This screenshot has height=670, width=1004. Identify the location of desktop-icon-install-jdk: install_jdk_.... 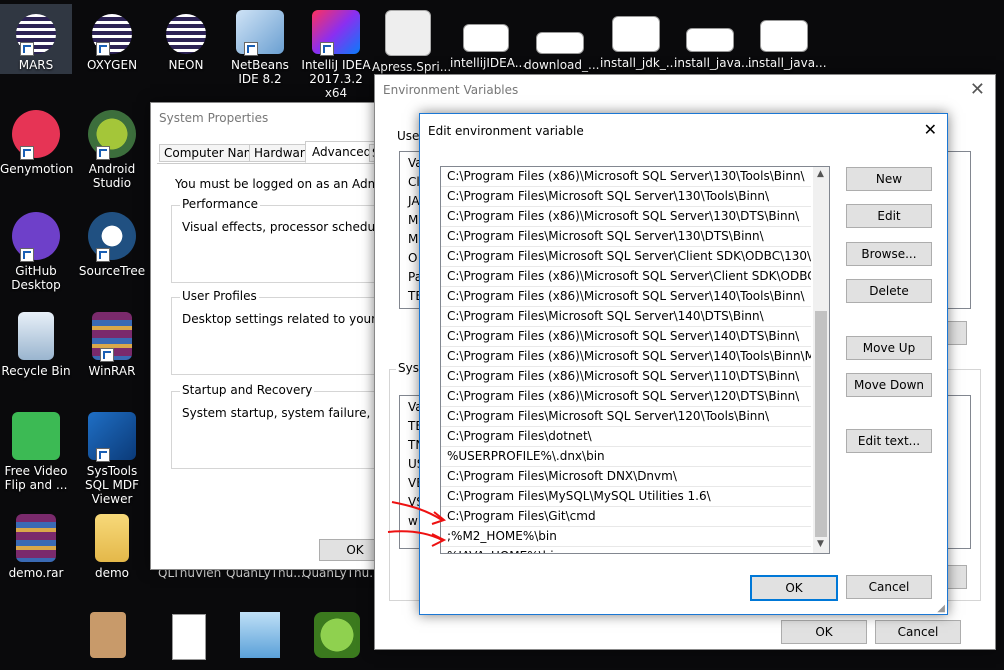
(638, 37).